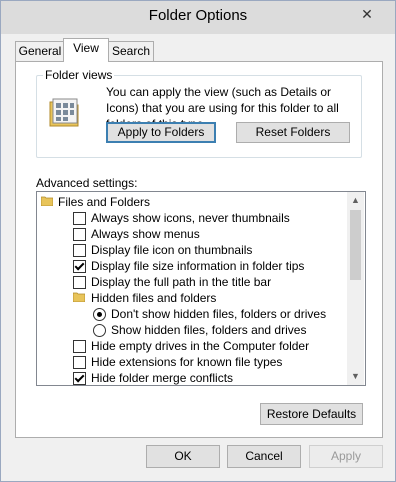 The height and width of the screenshot is (482, 396). I want to click on option-show-hidden: Show hidden files, folders and drives, so click(218, 330).